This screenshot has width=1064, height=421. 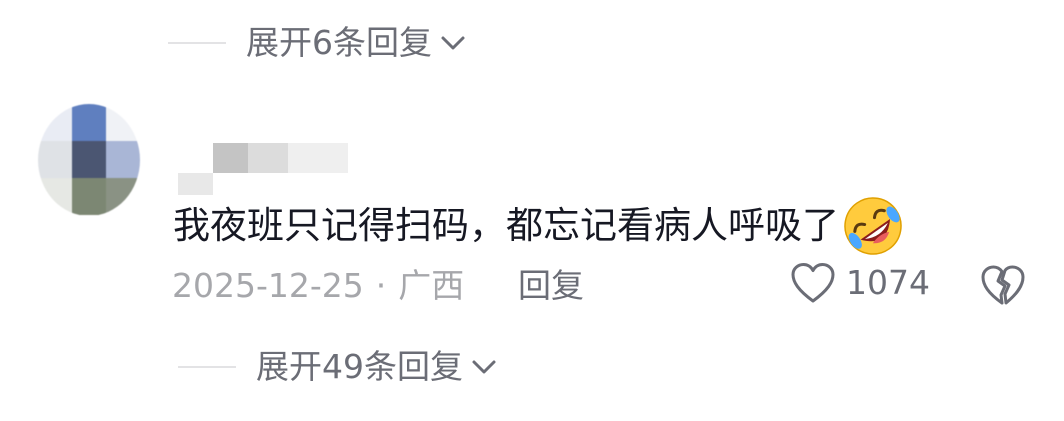 I want to click on comment-date: 2025-12-25, so click(x=268, y=285).